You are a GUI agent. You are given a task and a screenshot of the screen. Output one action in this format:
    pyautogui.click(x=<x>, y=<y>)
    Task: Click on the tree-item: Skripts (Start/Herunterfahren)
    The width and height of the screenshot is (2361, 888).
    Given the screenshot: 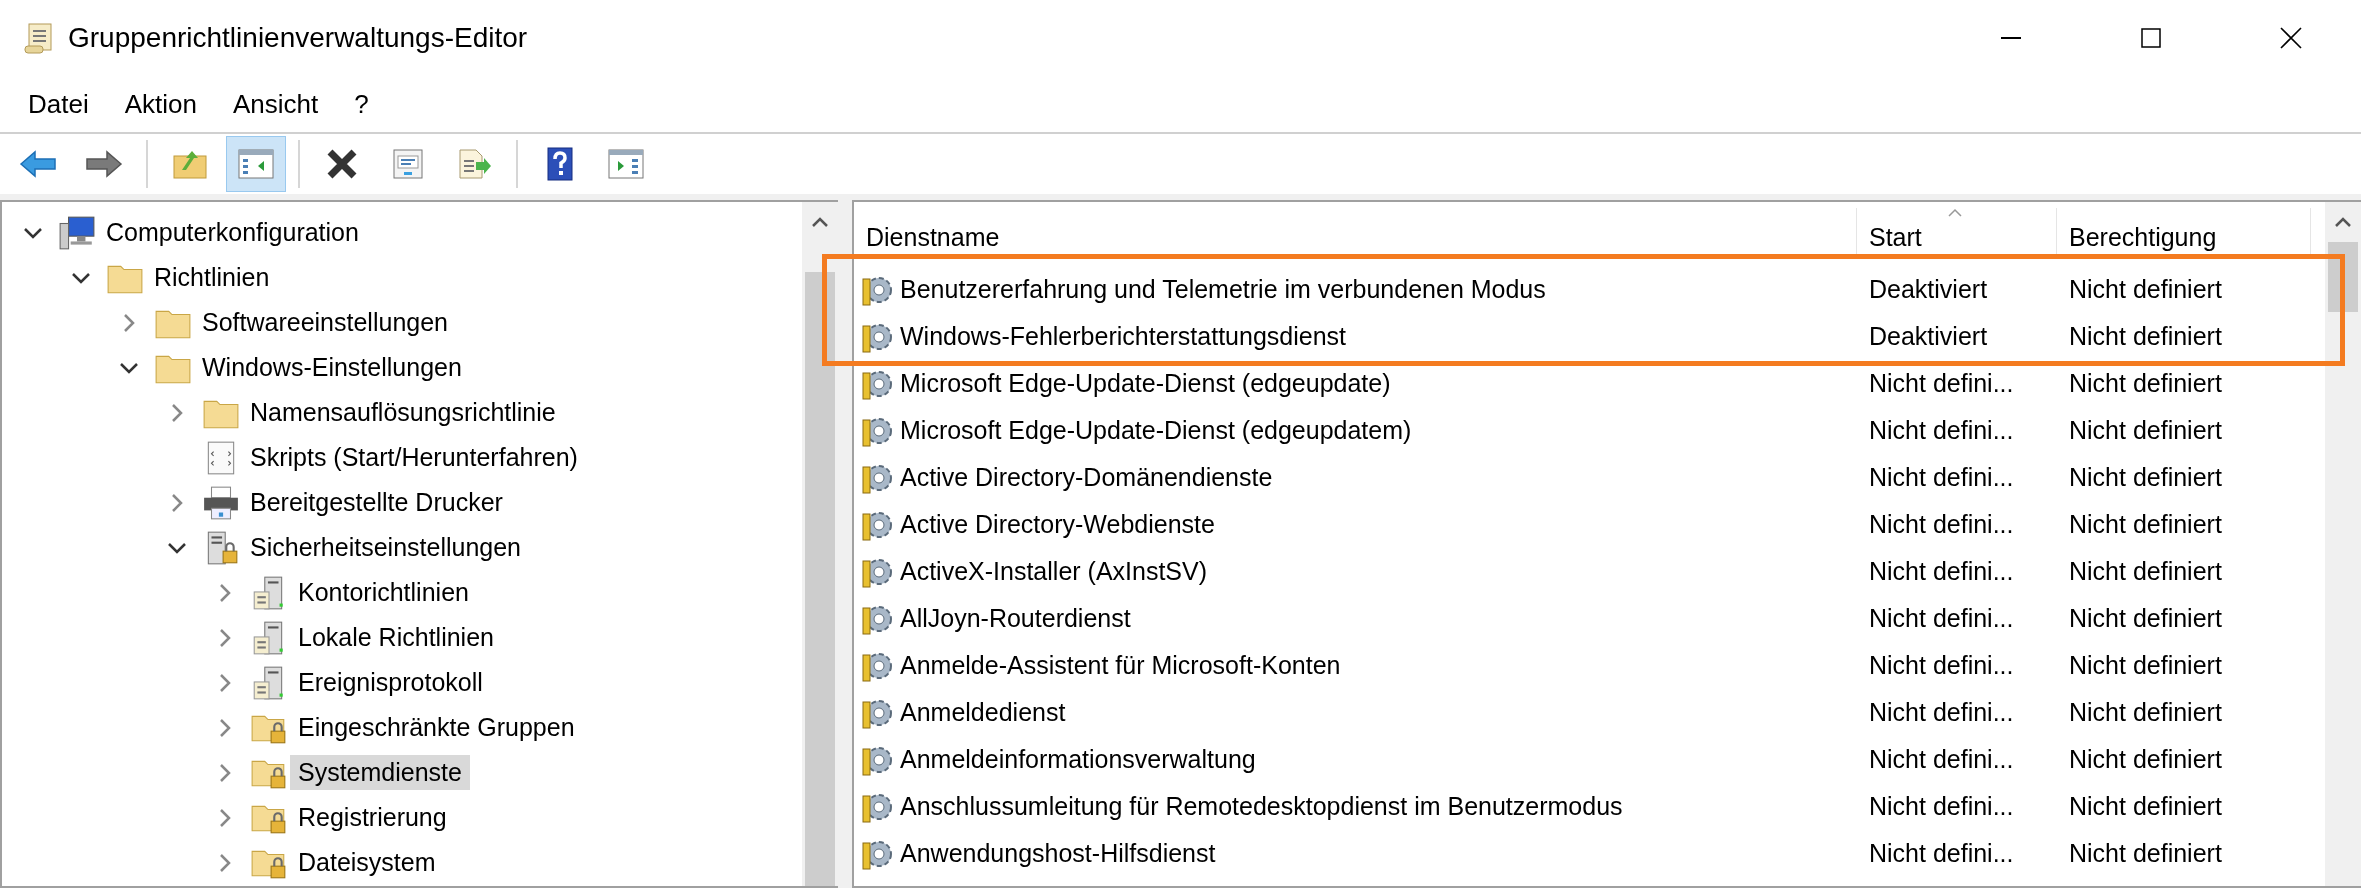 What is the action you would take?
    pyautogui.click(x=414, y=457)
    